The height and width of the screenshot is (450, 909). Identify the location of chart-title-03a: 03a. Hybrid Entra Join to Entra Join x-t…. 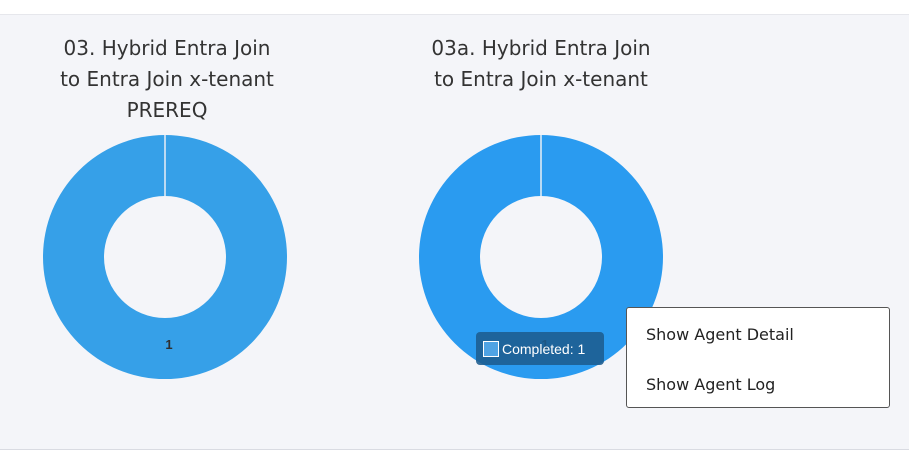
(541, 64).